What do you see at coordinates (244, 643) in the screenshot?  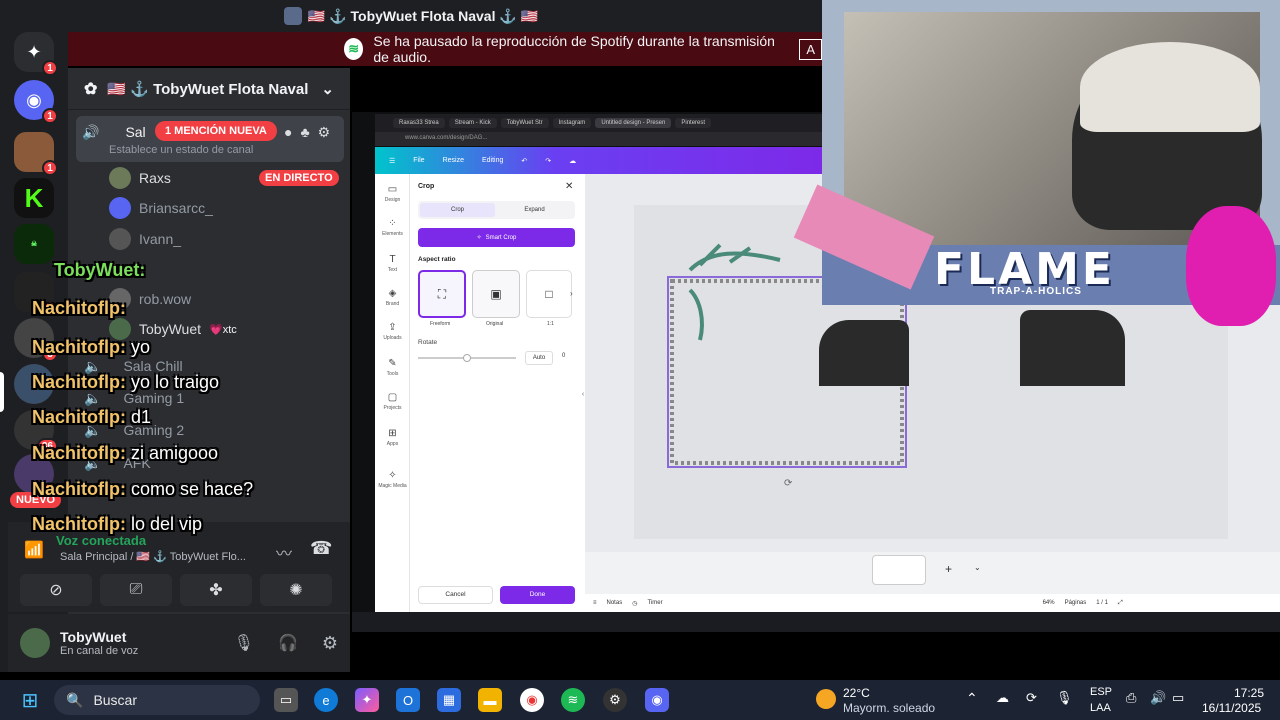 I see `microphone-icon: 🎙` at bounding box center [244, 643].